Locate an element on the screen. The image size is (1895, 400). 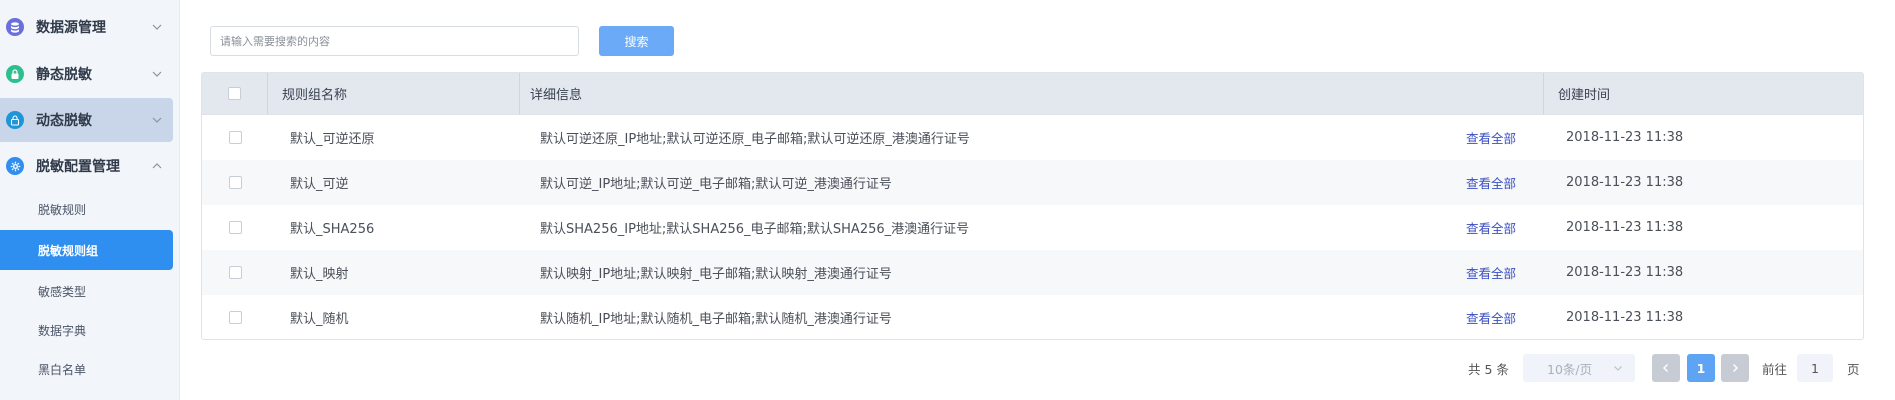
detail-cell: 默认映射_IP地址;默认映射_电子邮箱;默认映射_港澳通行证号 查看全部 is located at coordinates (1032, 272).